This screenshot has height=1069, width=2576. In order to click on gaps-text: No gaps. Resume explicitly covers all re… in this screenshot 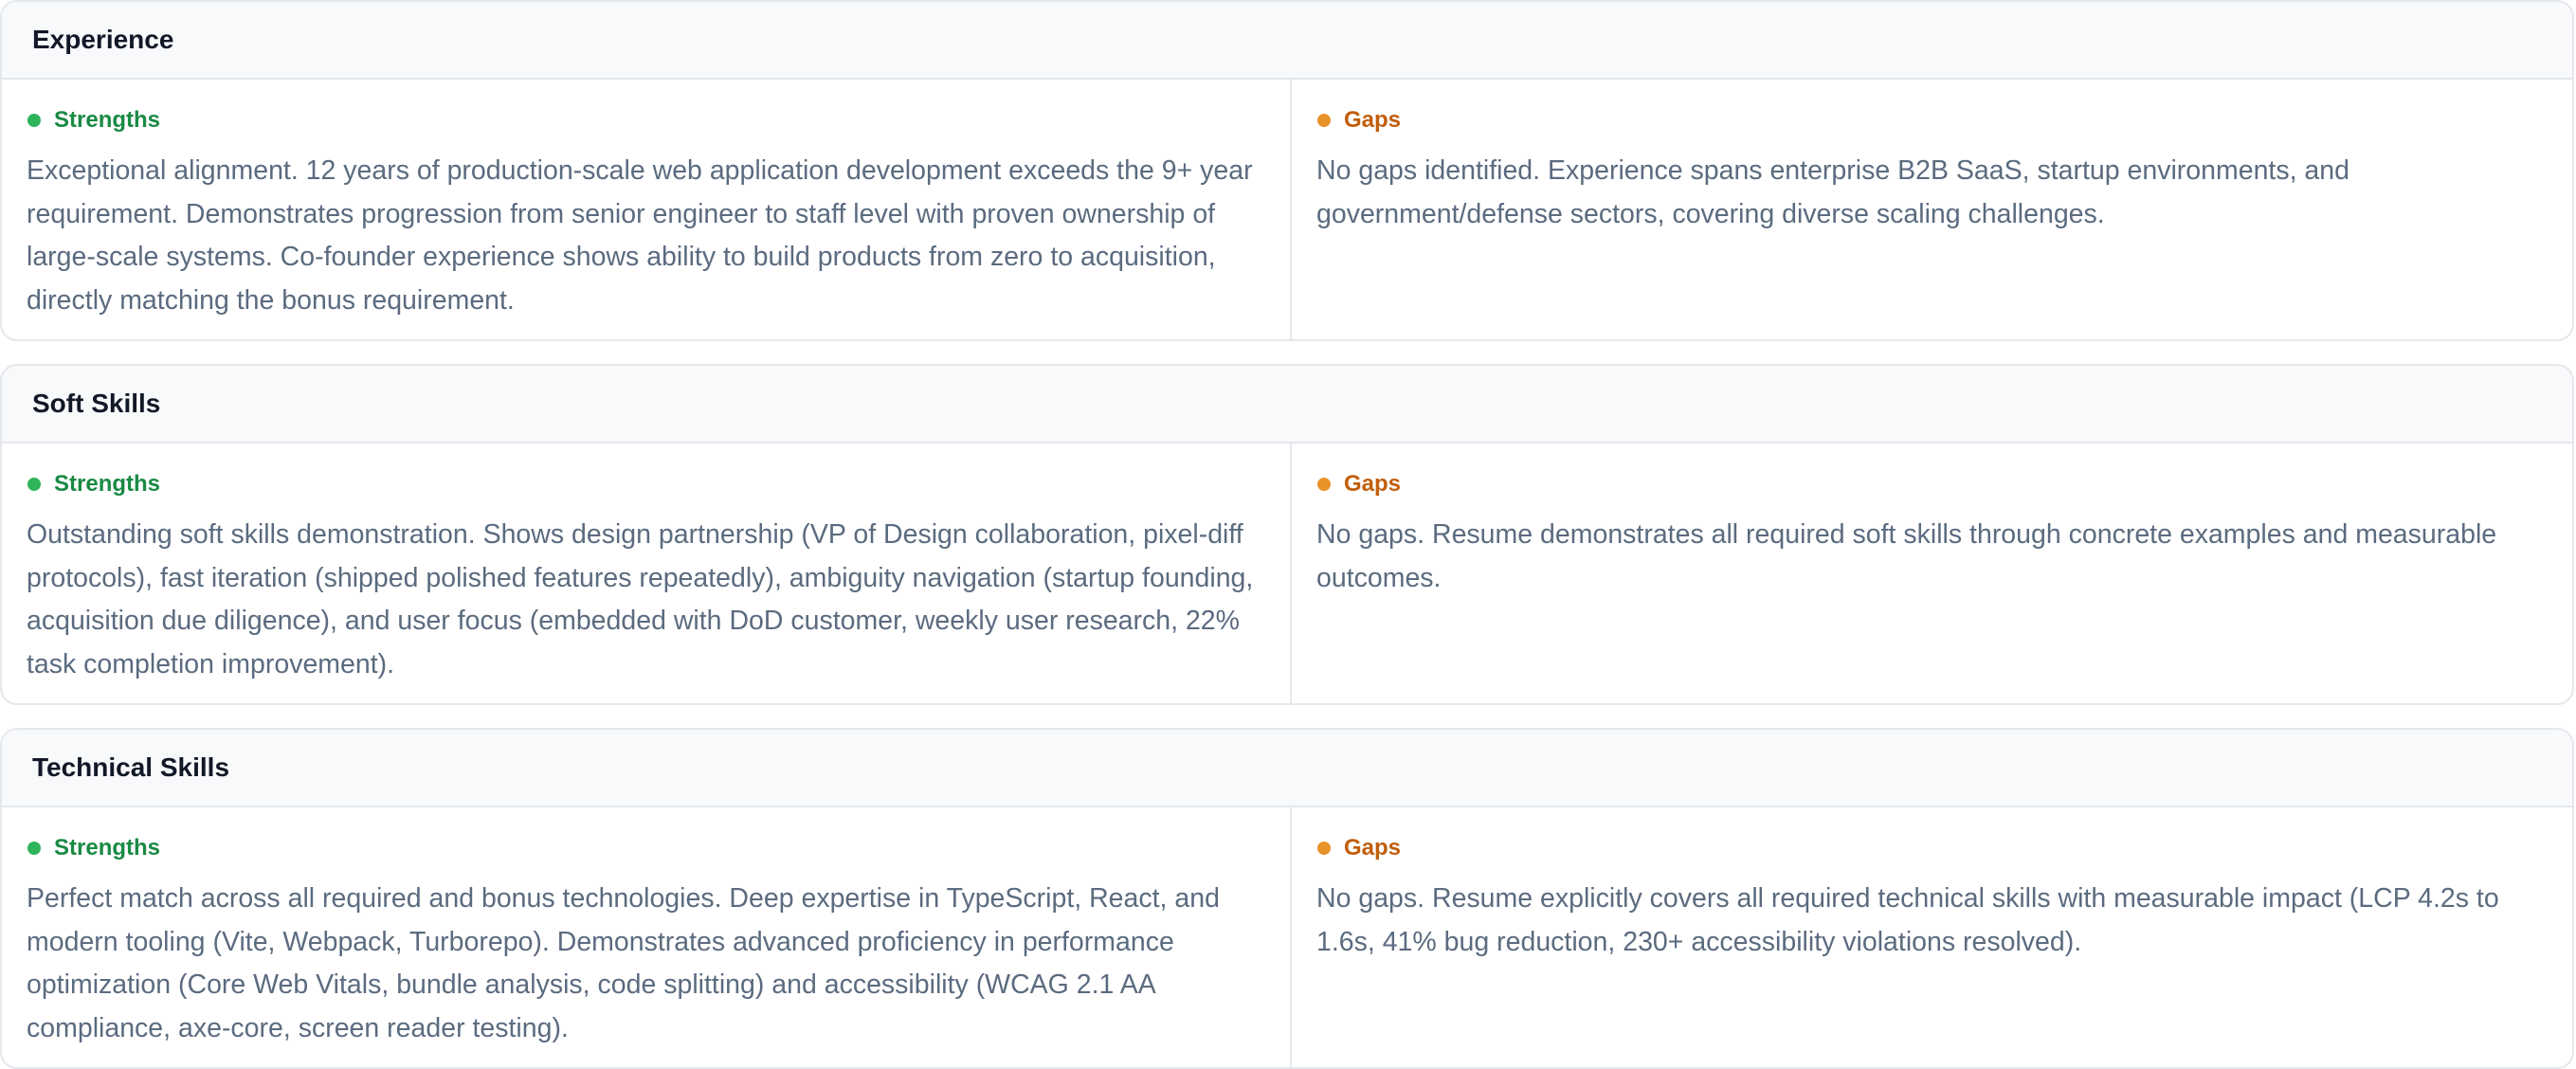, I will do `click(1907, 920)`.